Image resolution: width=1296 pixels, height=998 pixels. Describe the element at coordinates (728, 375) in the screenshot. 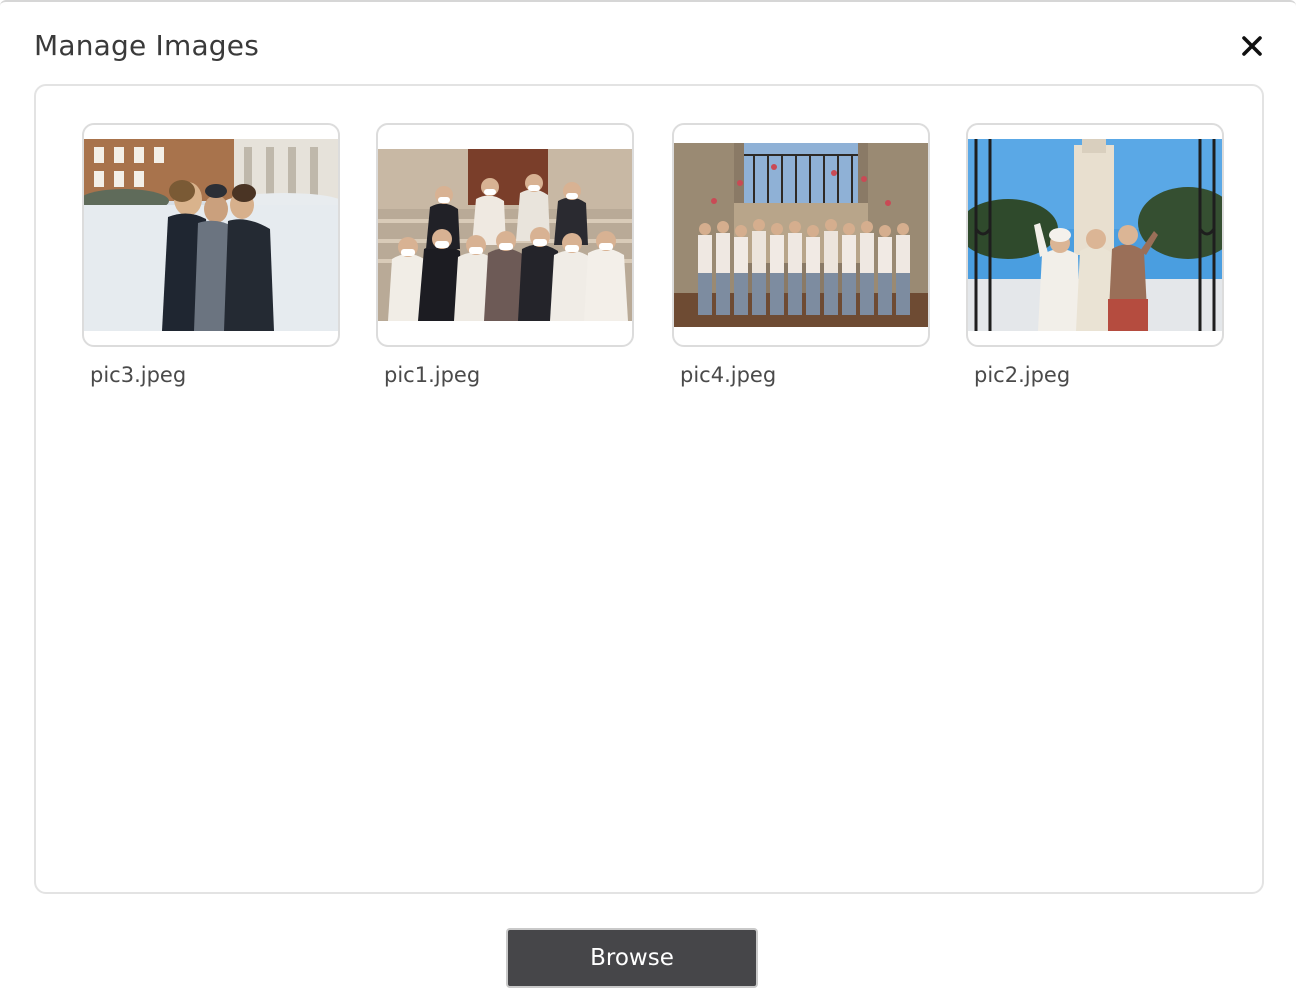

I see `image-file-name: pic4.jpeg` at that location.